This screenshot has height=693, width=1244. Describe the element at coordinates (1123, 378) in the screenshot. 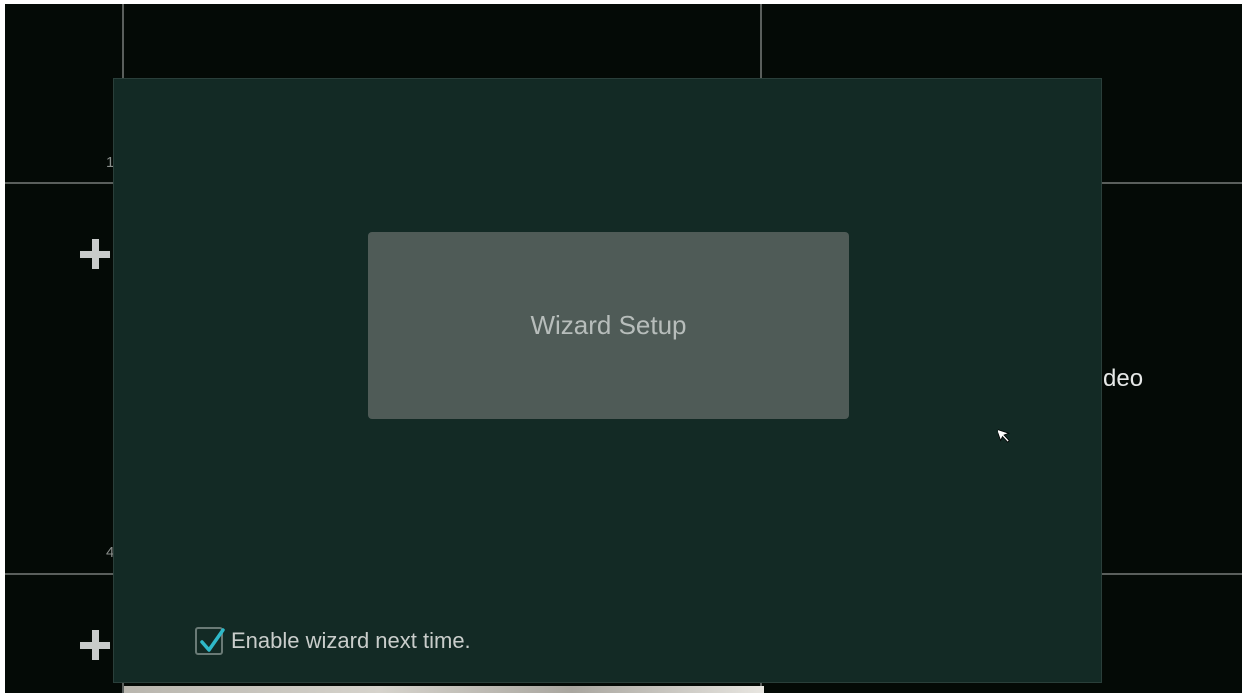

I see `no-video-label: deo` at that location.